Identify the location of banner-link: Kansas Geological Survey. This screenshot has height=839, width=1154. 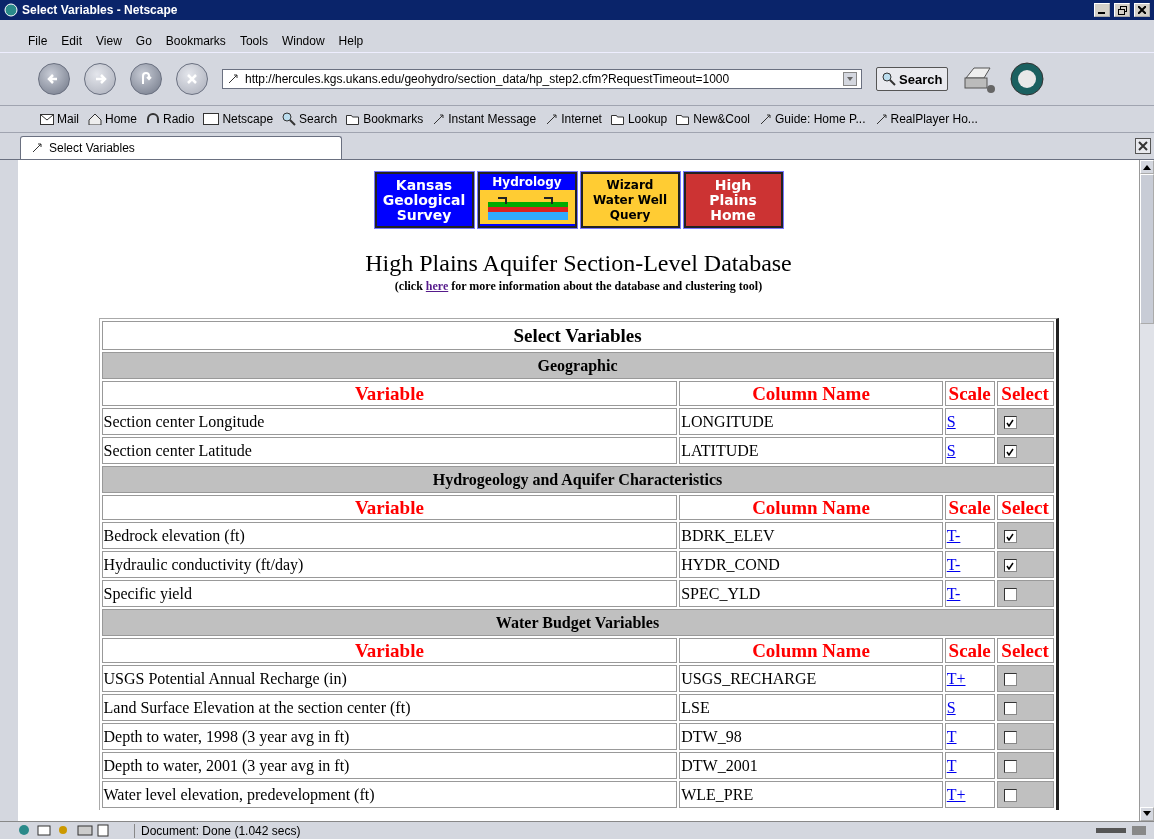
(424, 200).